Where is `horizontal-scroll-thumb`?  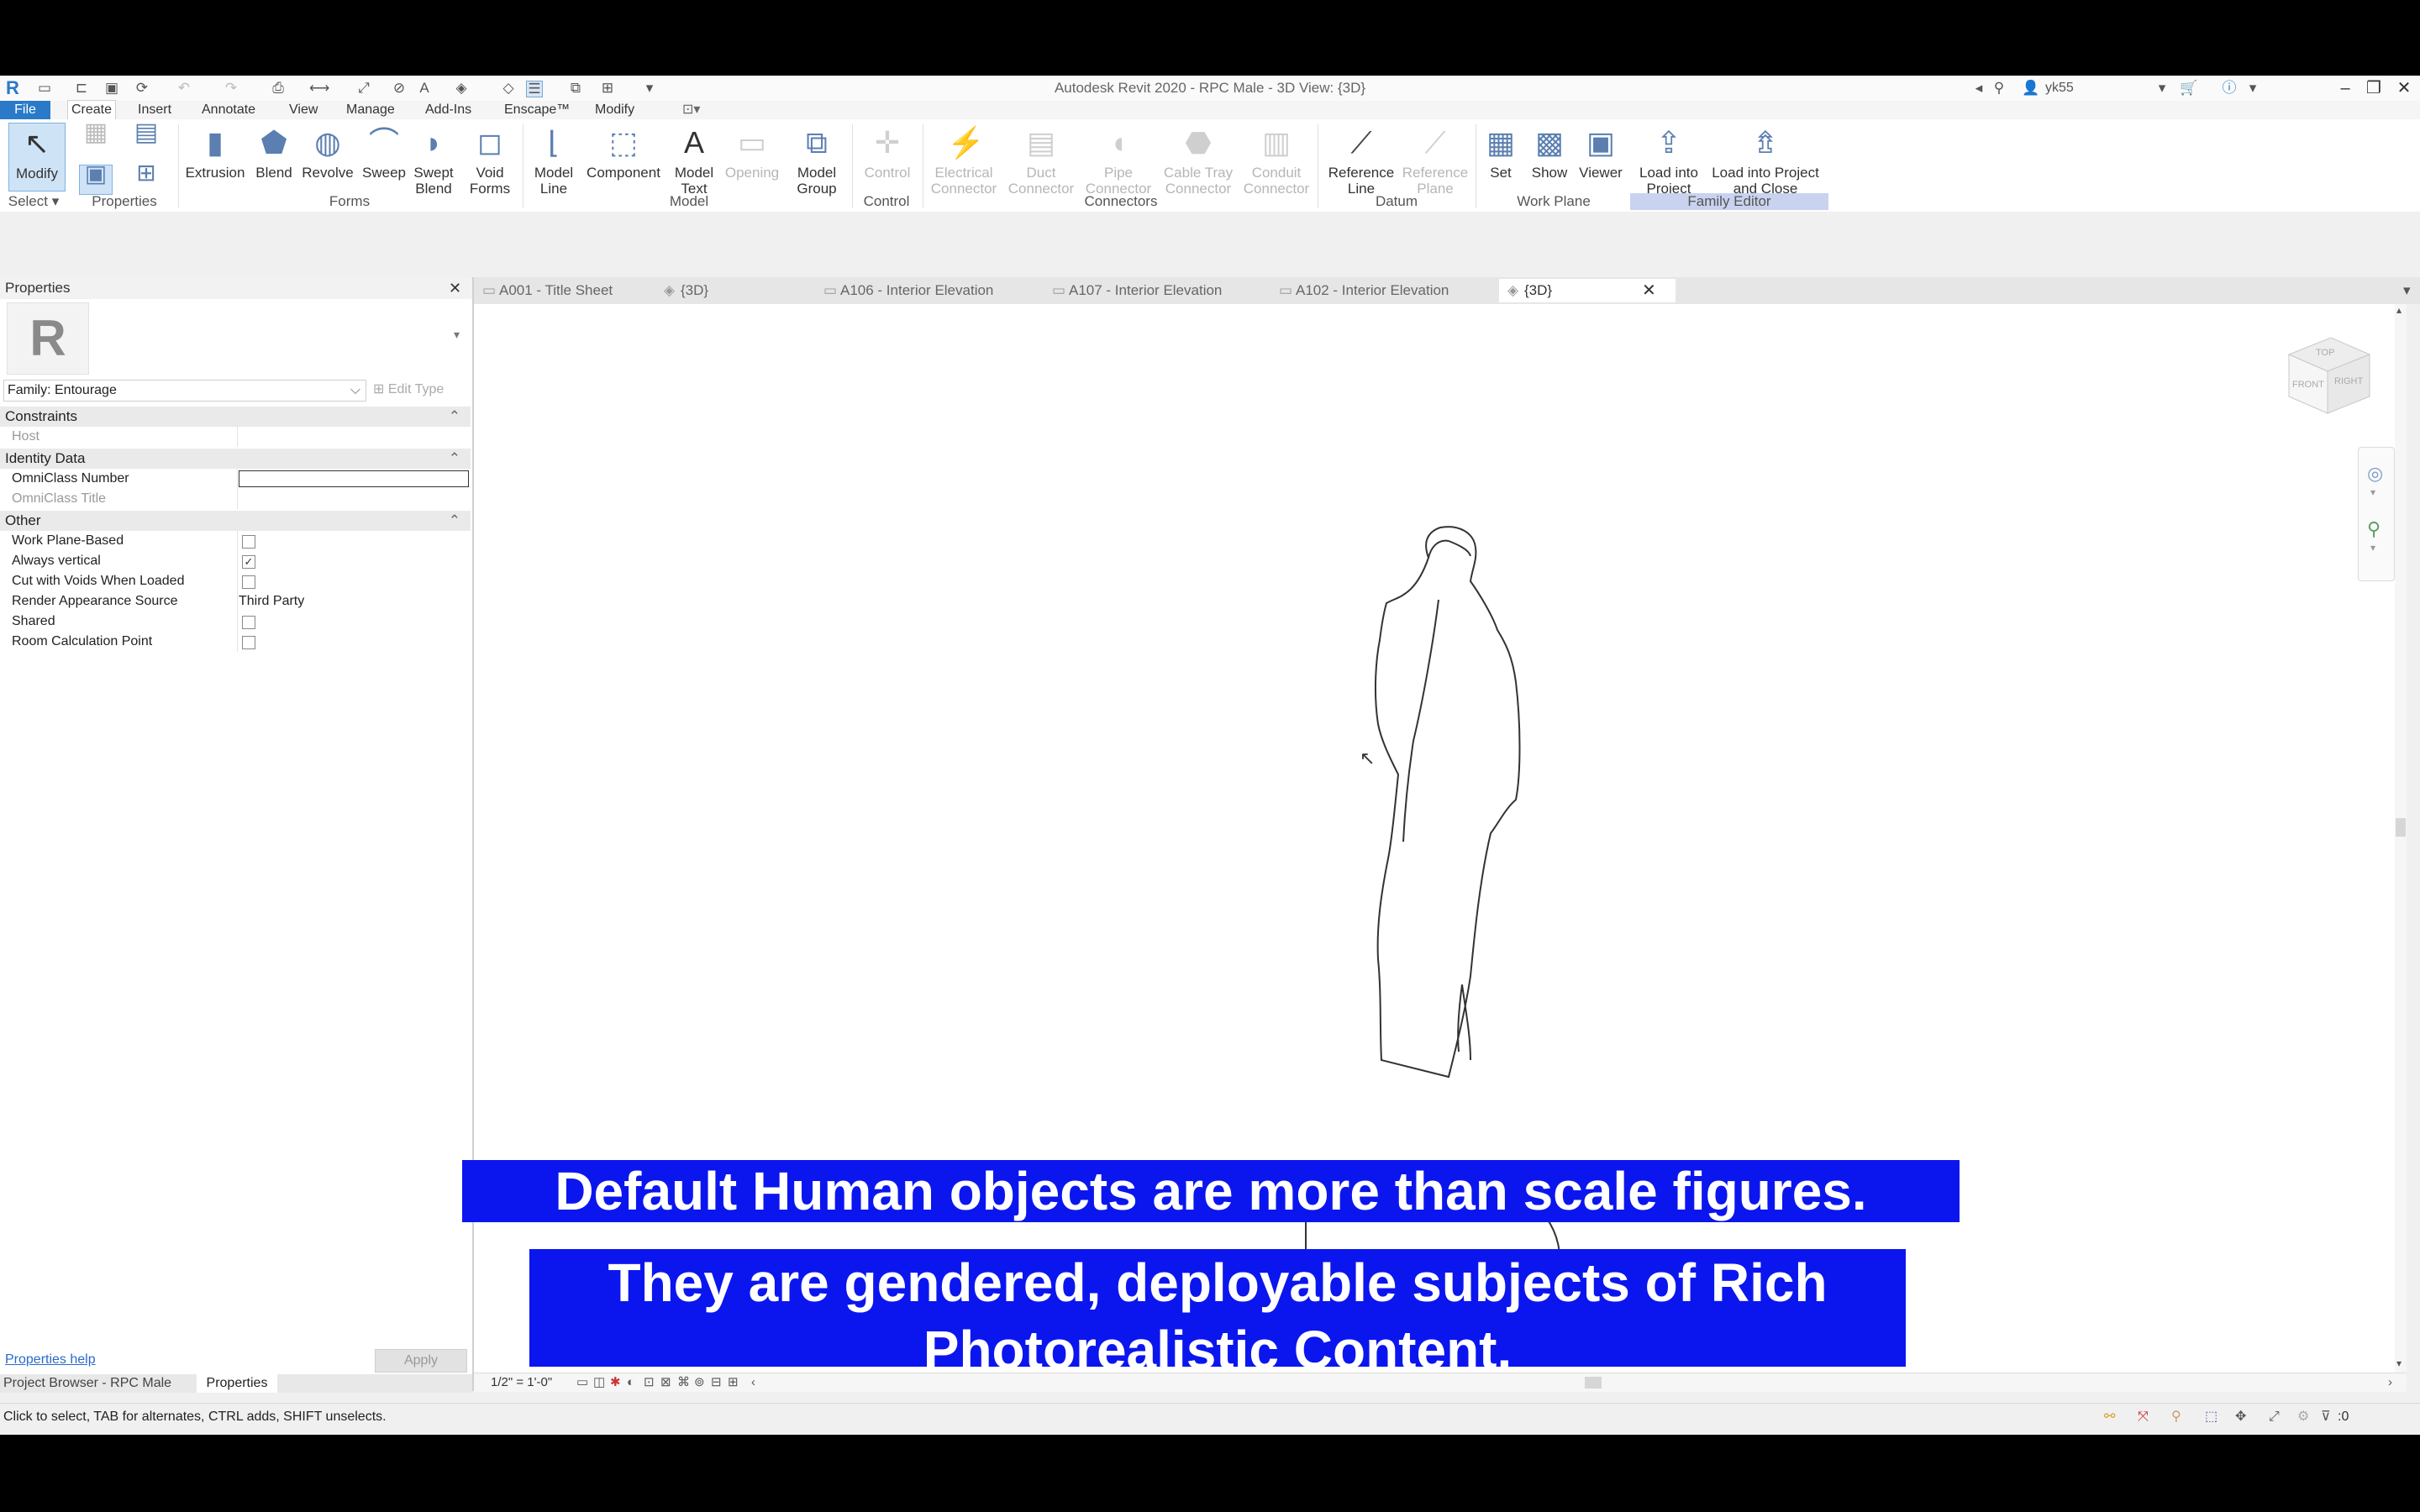 horizontal-scroll-thumb is located at coordinates (1593, 1383).